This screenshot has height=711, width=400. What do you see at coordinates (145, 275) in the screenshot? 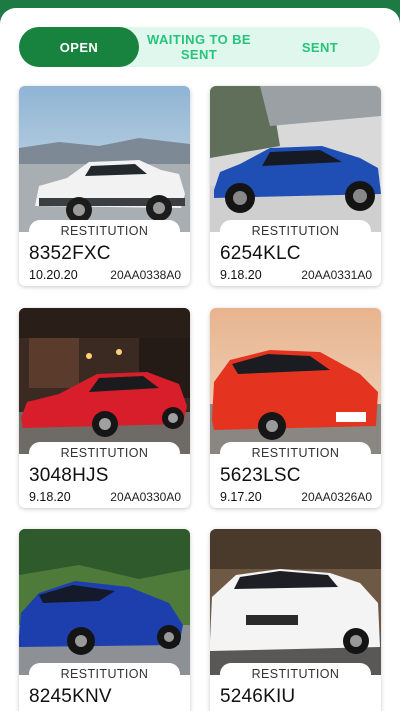
I see `reference-code: 20AA0338A0` at bounding box center [145, 275].